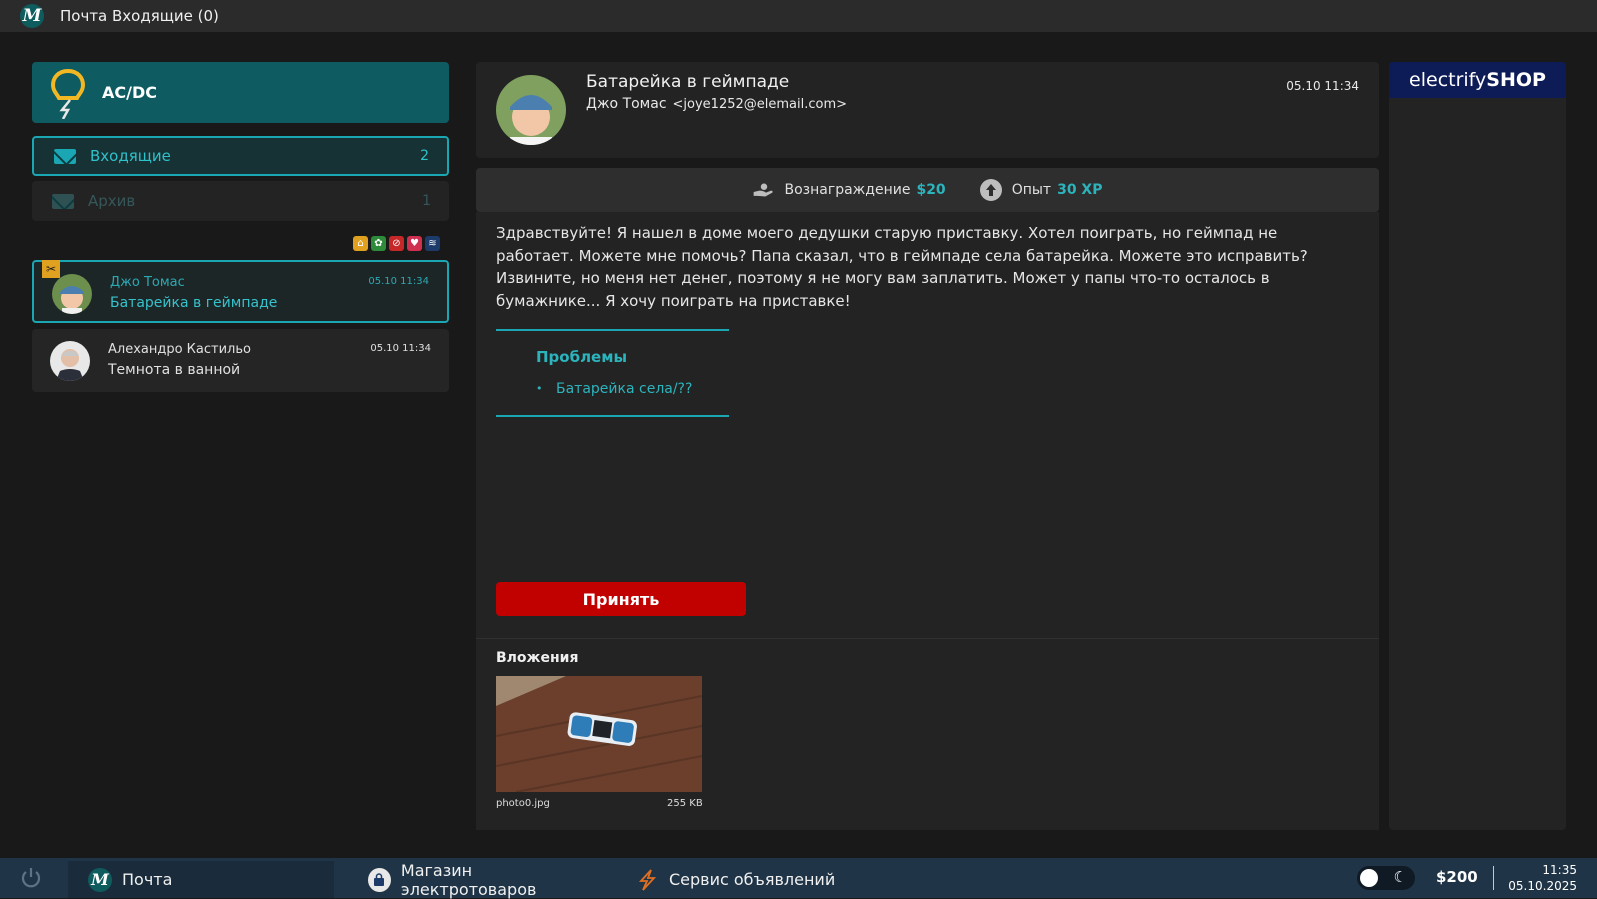 The image size is (1597, 899). What do you see at coordinates (537, 658) in the screenshot?
I see `attachments-title: Вложения` at bounding box center [537, 658].